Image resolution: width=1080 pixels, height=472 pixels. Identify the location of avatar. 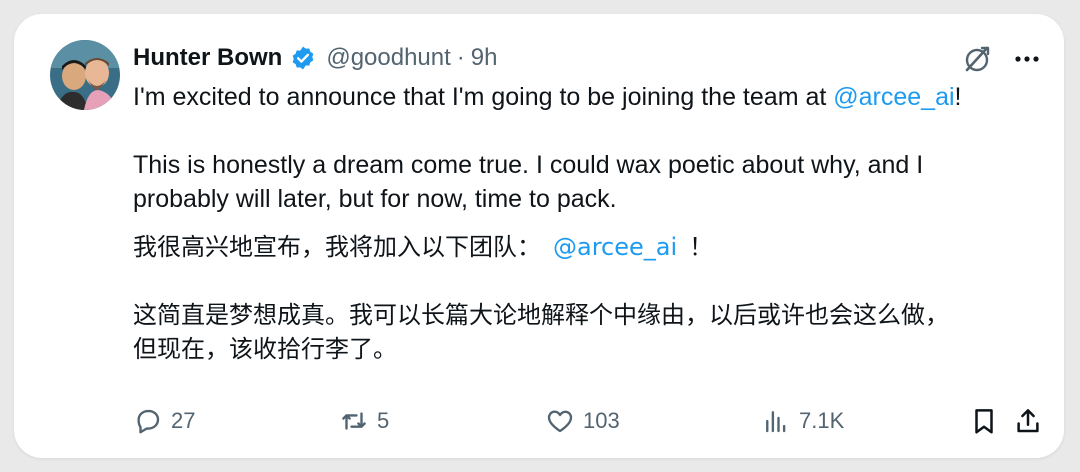
(85, 75).